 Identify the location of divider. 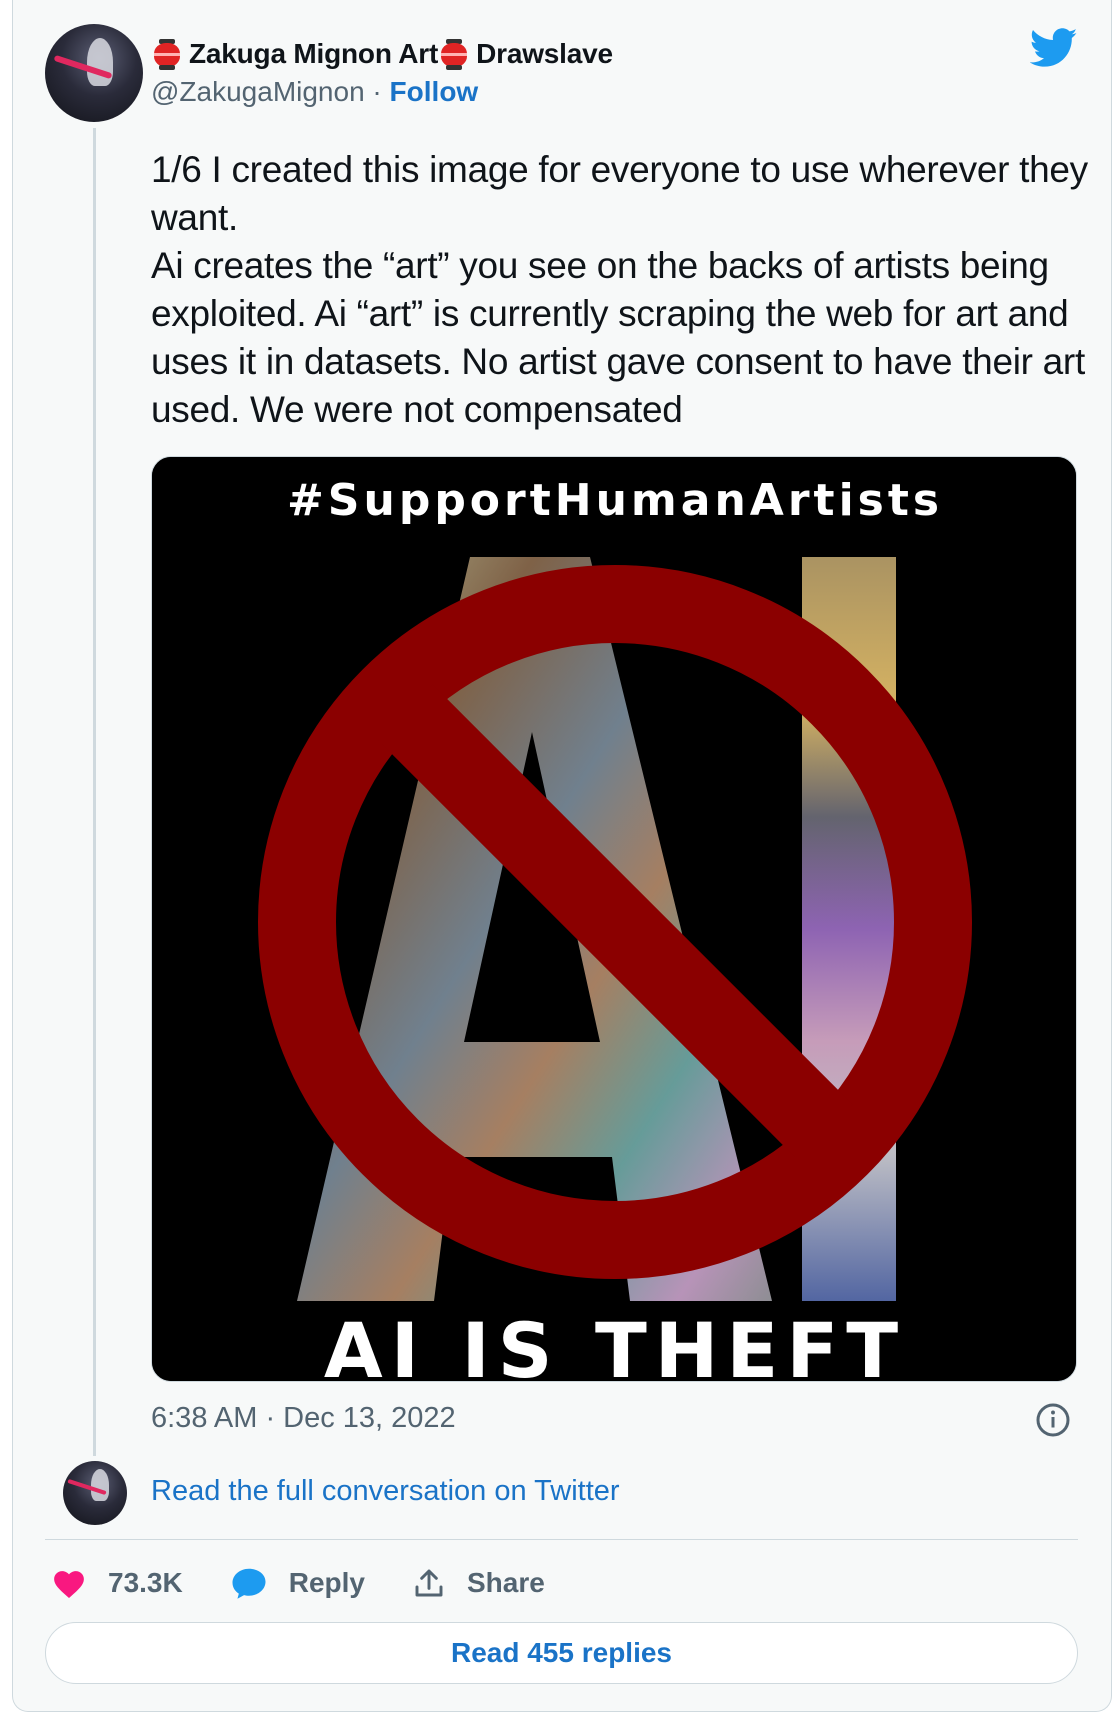
(561, 1539).